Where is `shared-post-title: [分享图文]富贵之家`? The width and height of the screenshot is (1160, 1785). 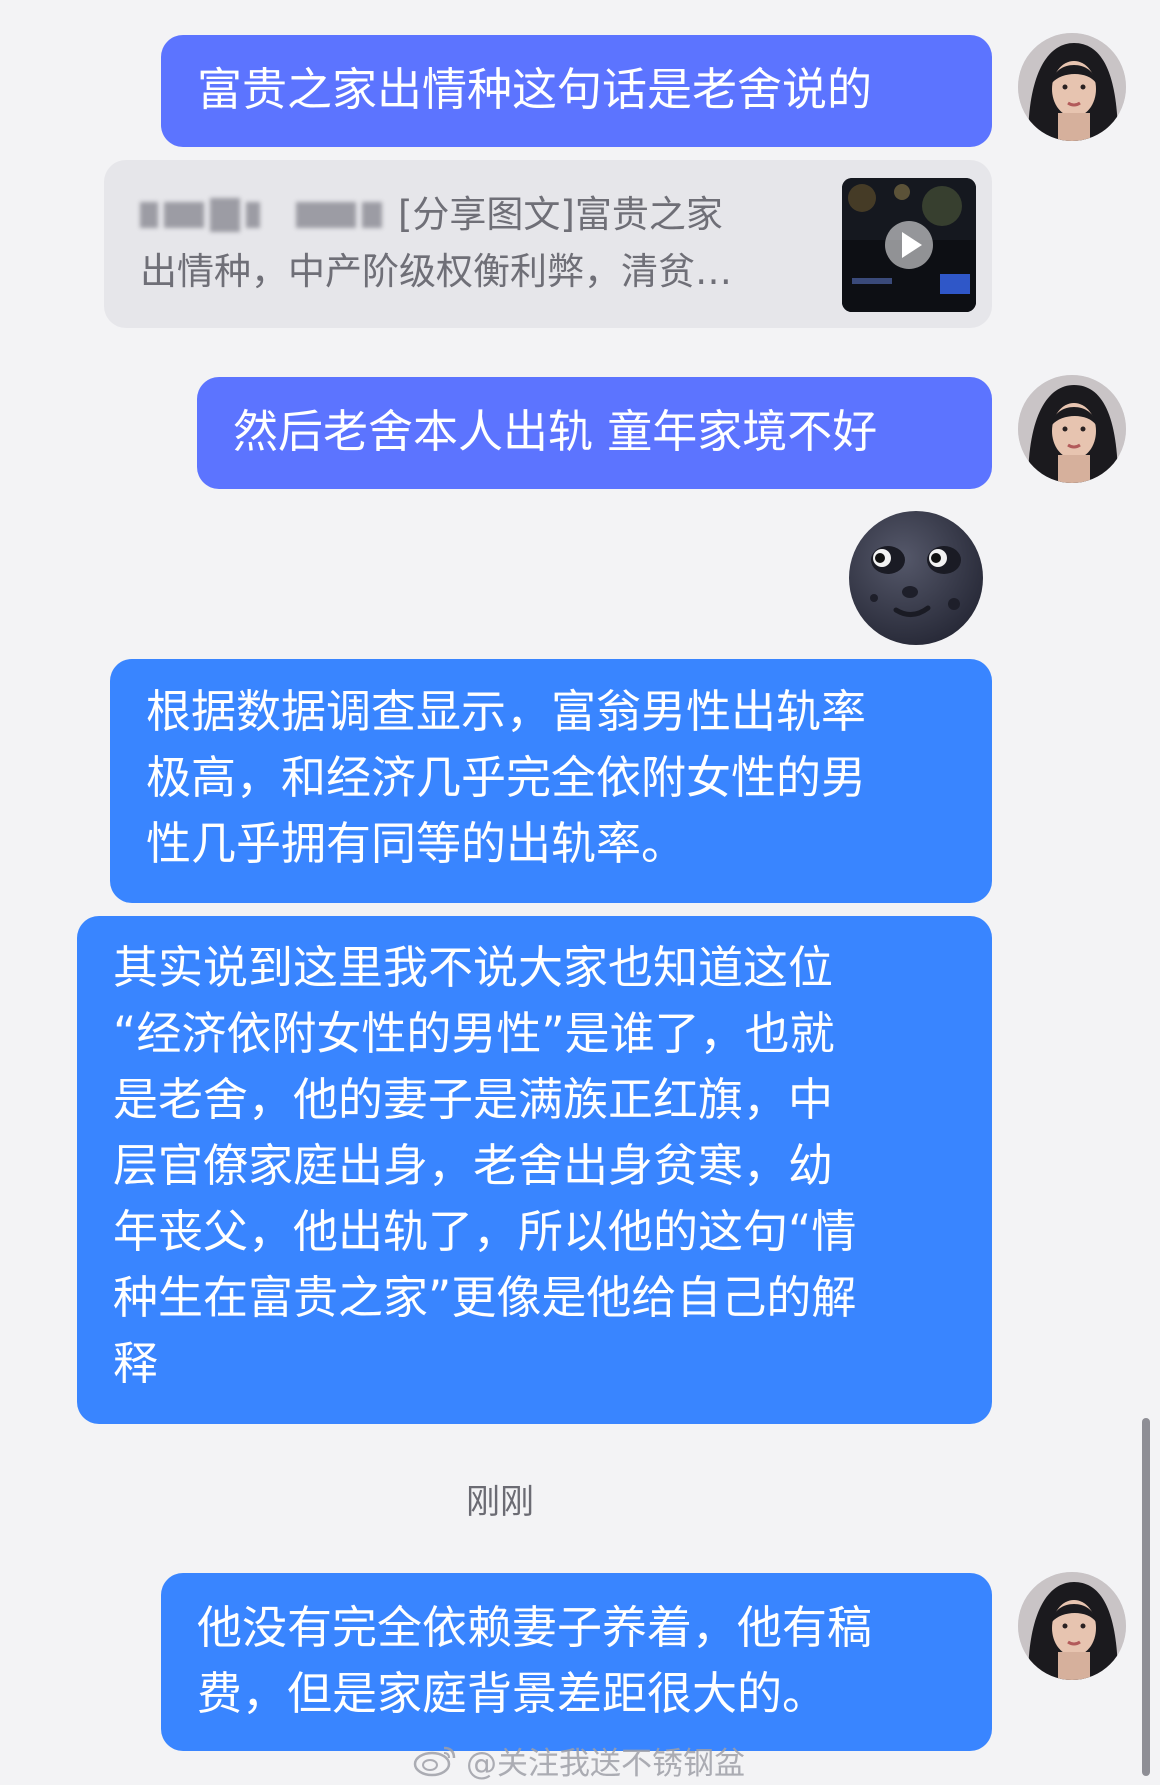 shared-post-title: [分享图文]富贵之家 is located at coordinates (560, 214).